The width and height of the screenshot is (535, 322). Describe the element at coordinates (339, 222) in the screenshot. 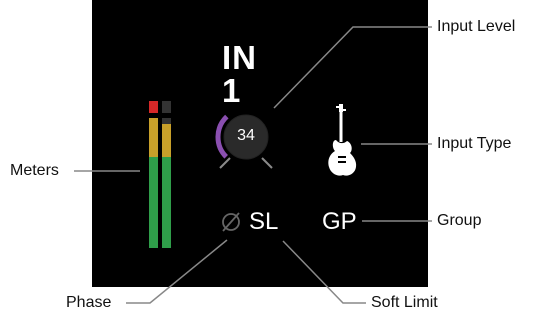

I see `group-label: GP` at that location.